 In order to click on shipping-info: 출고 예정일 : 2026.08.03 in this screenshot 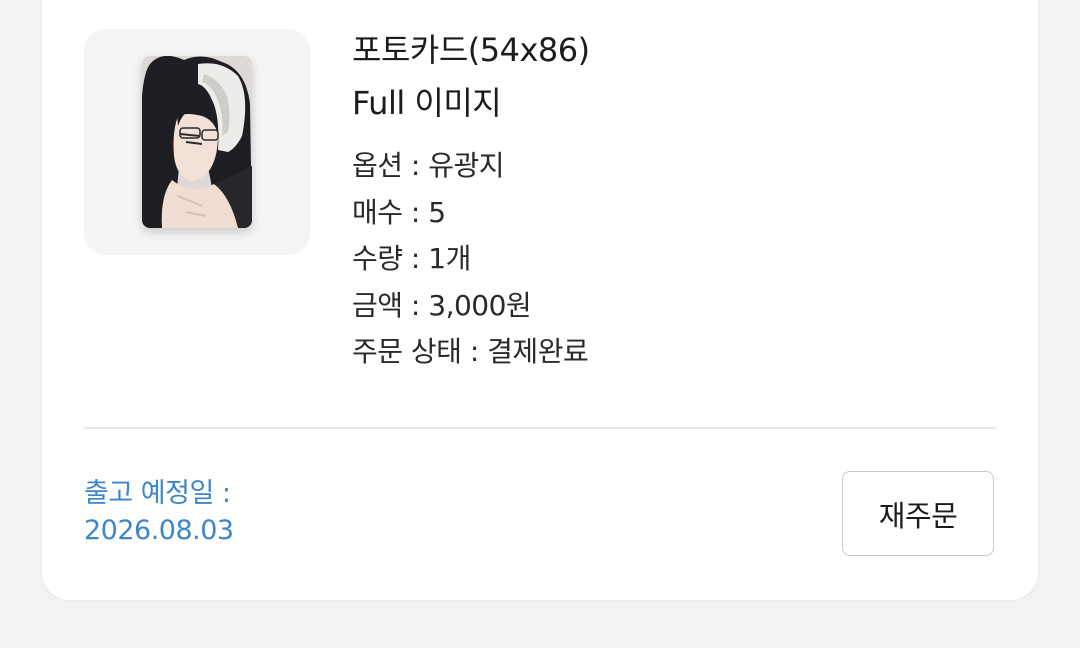, I will do `click(159, 512)`.